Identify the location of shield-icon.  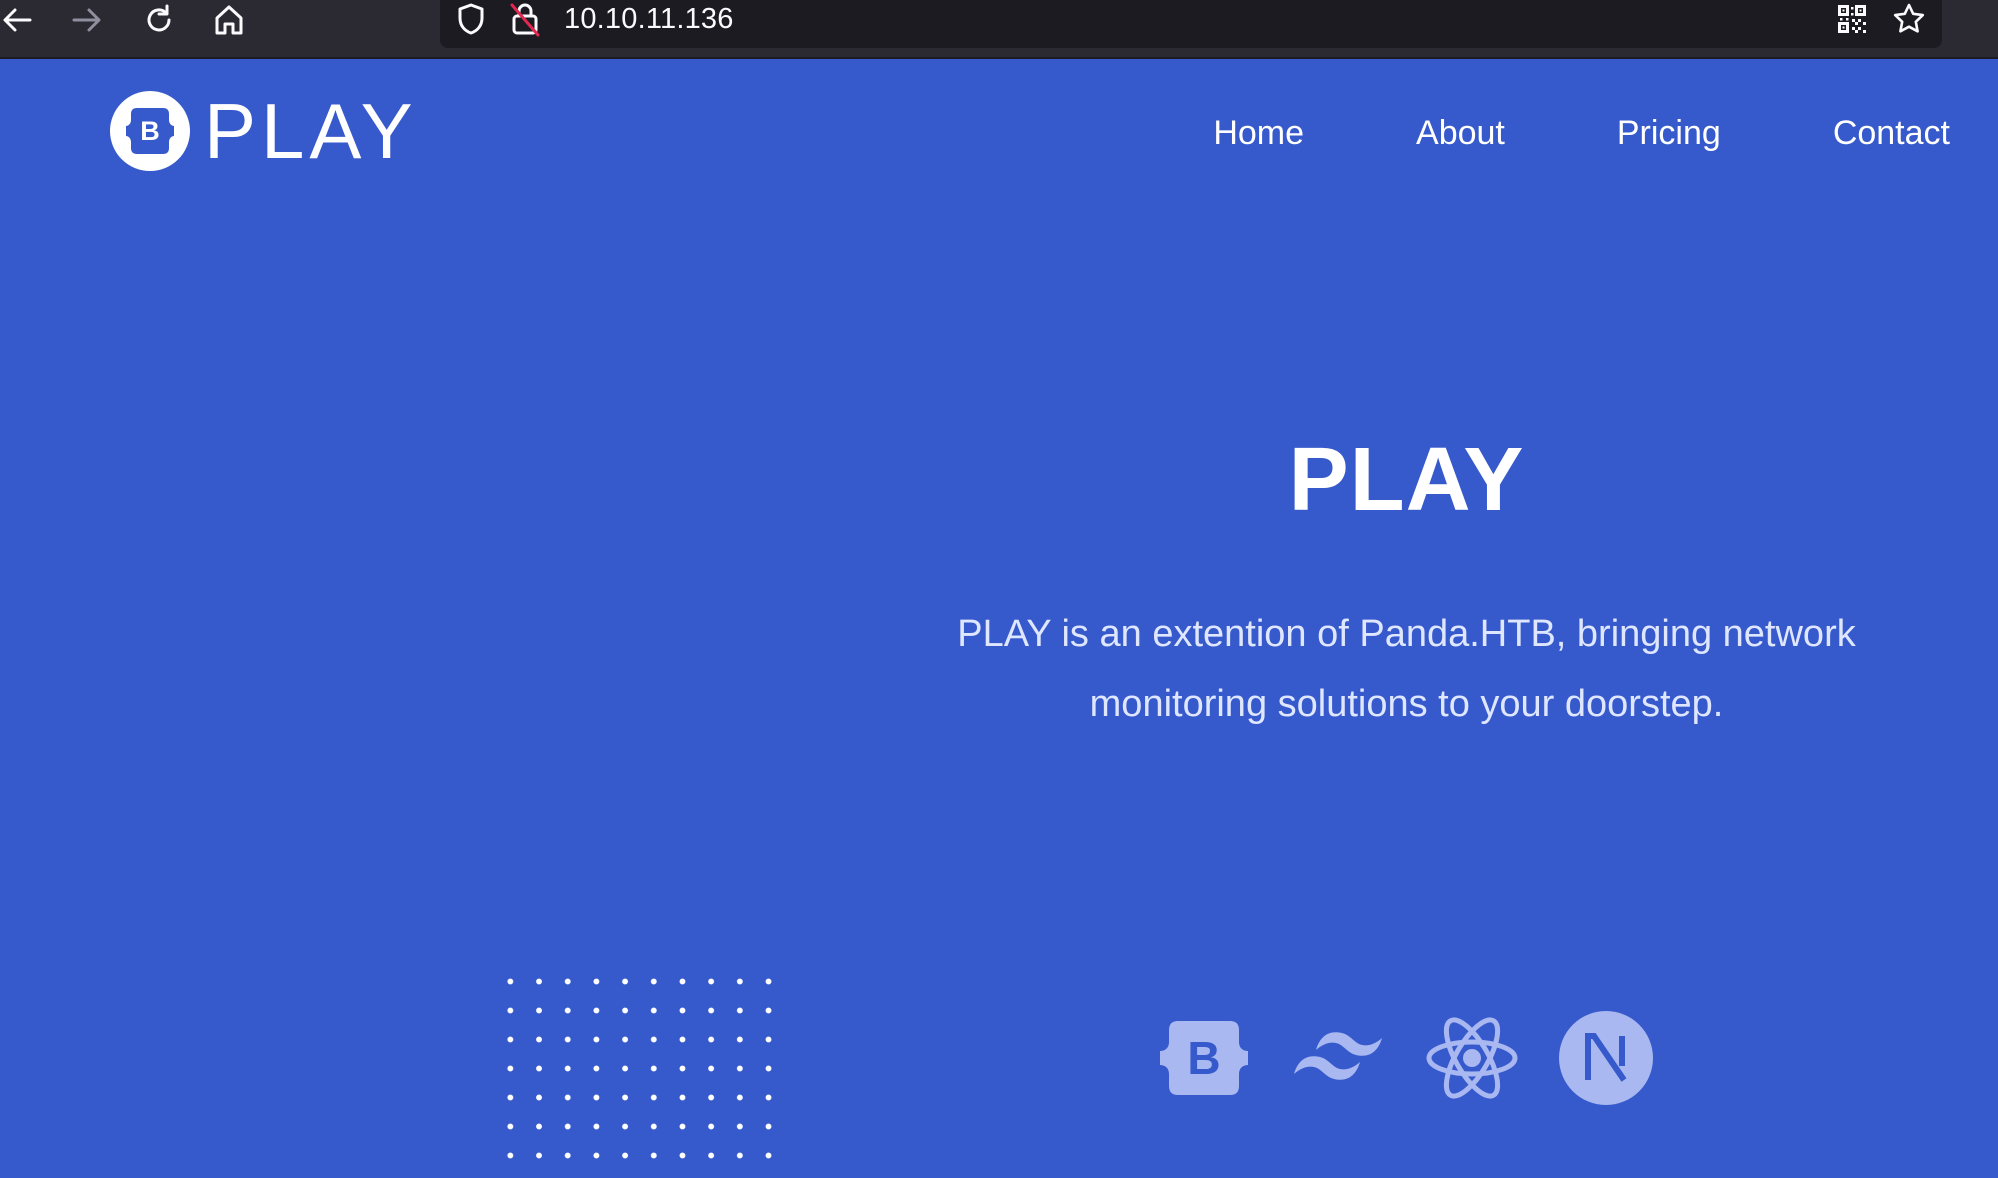
(471, 19).